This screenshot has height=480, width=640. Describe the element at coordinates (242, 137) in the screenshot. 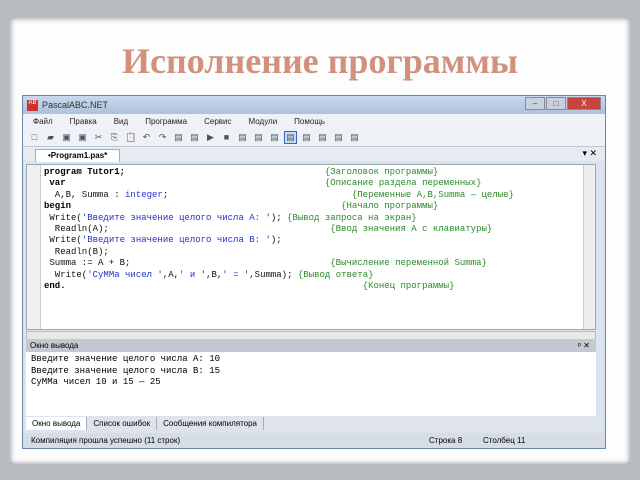

I see `compile-icon: ▤` at that location.